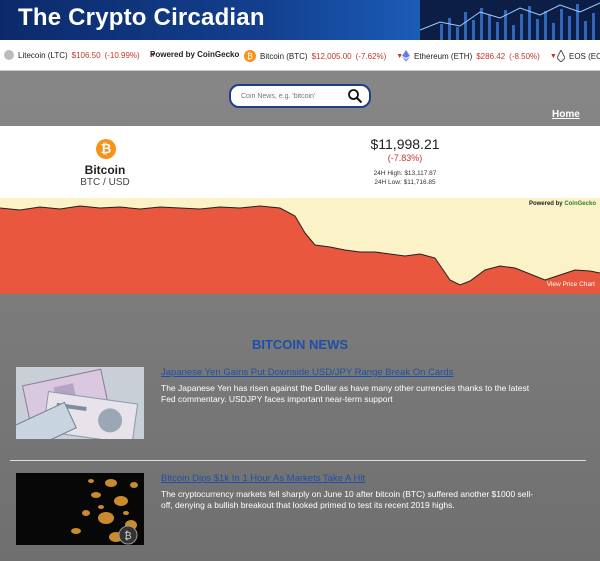 This screenshot has width=600, height=561. I want to click on ticker-coin-price: $12,005.00, so click(331, 56).